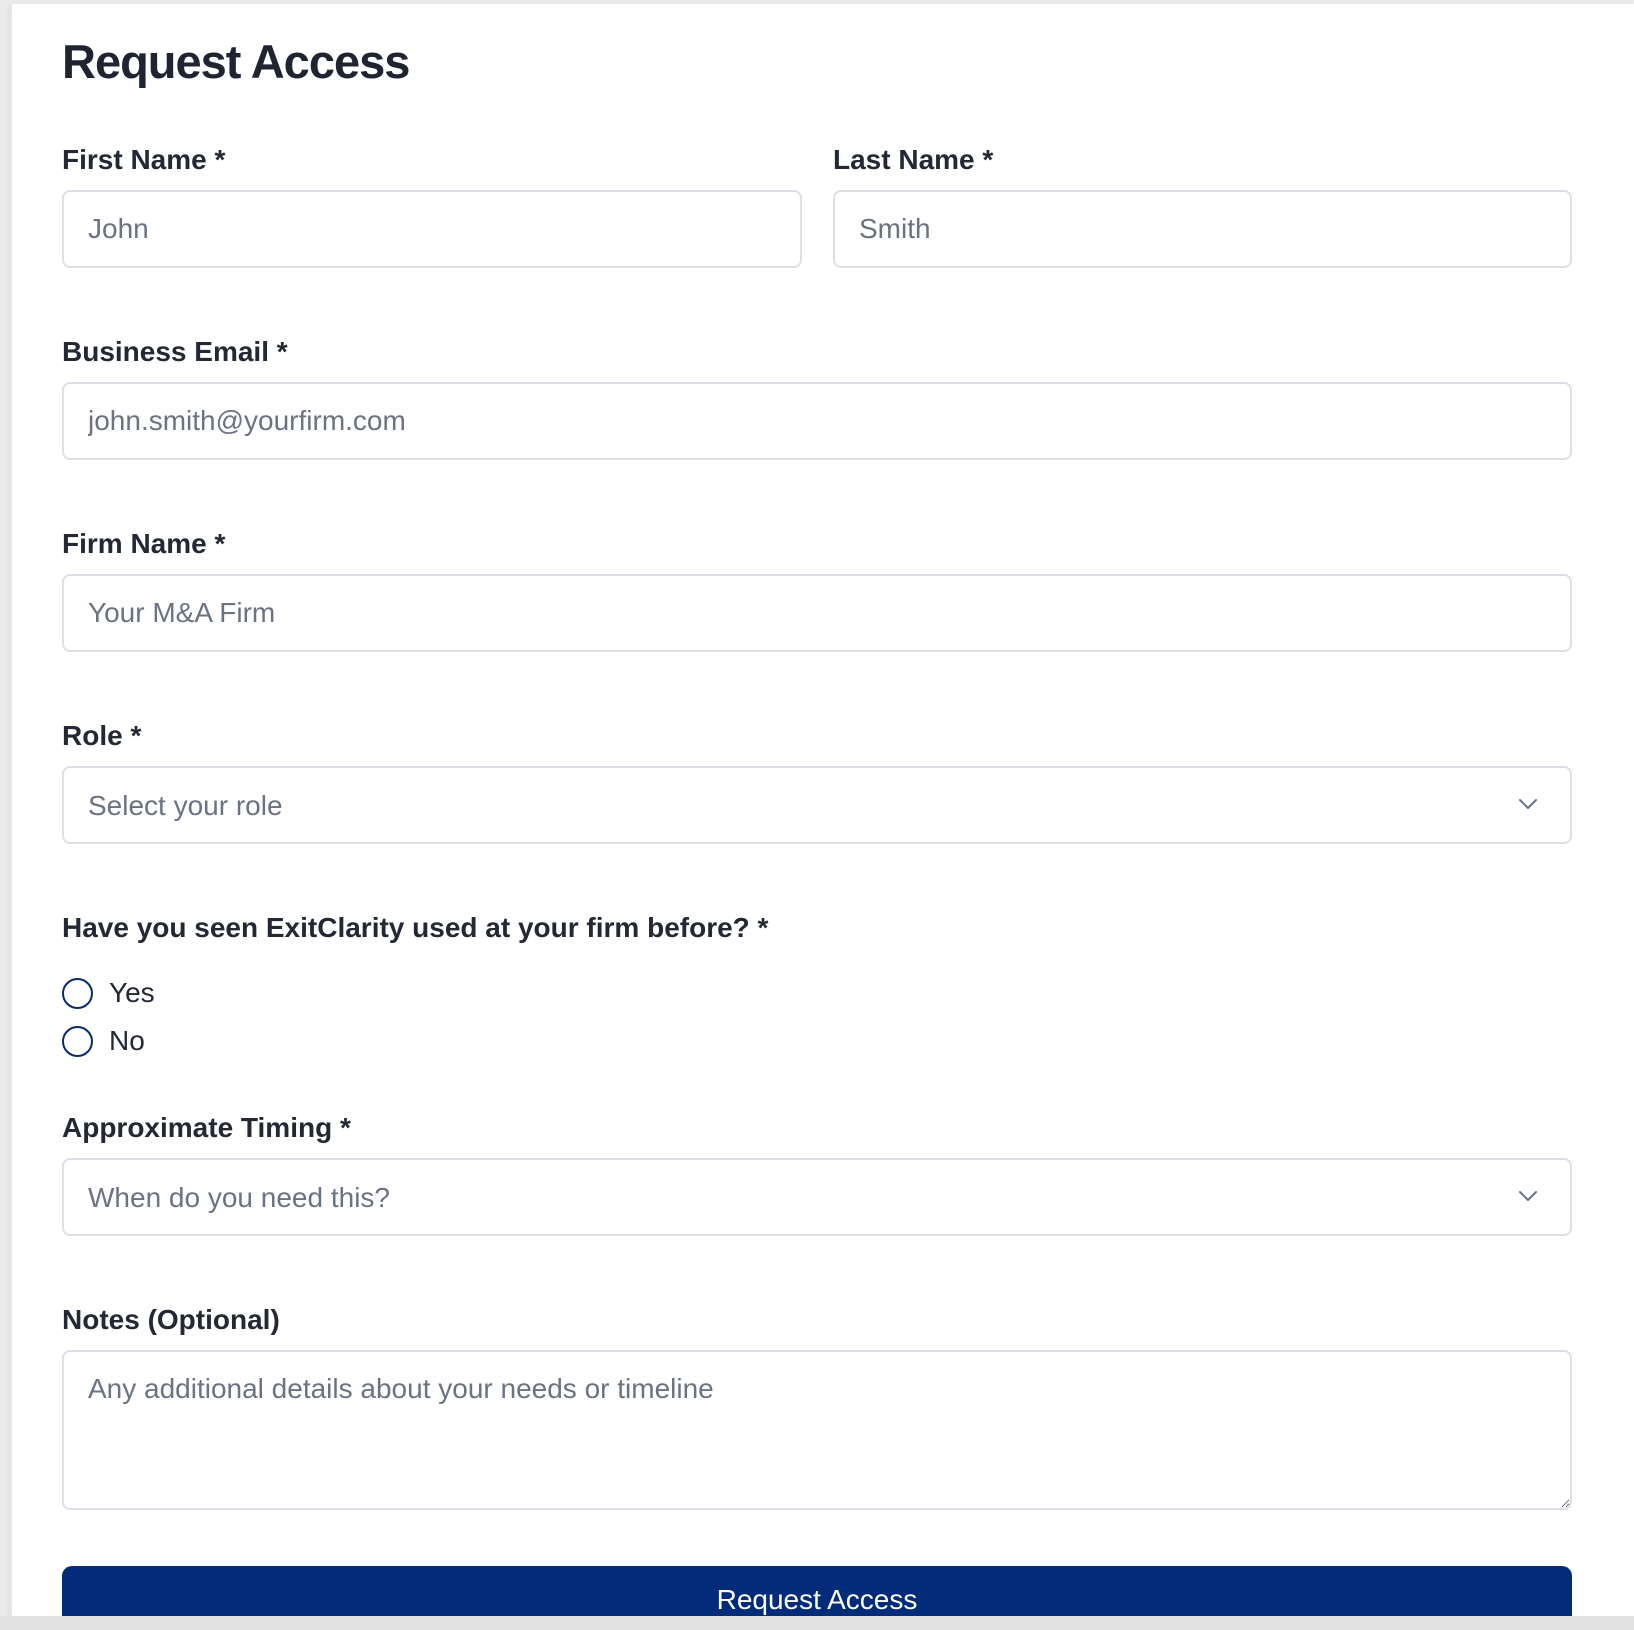 The image size is (1634, 1630). I want to click on radio-option-yes: Yes, so click(108, 993).